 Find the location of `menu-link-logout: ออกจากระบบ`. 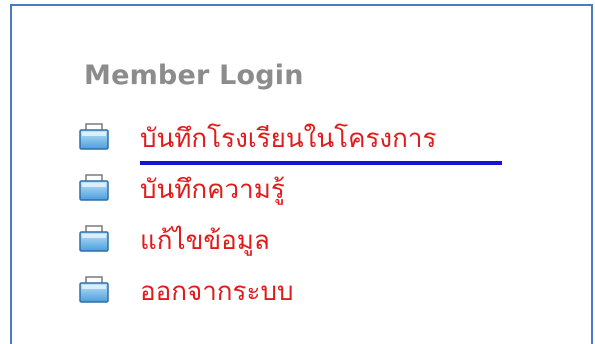

menu-link-logout: ออกจากระบบ is located at coordinates (217, 292).